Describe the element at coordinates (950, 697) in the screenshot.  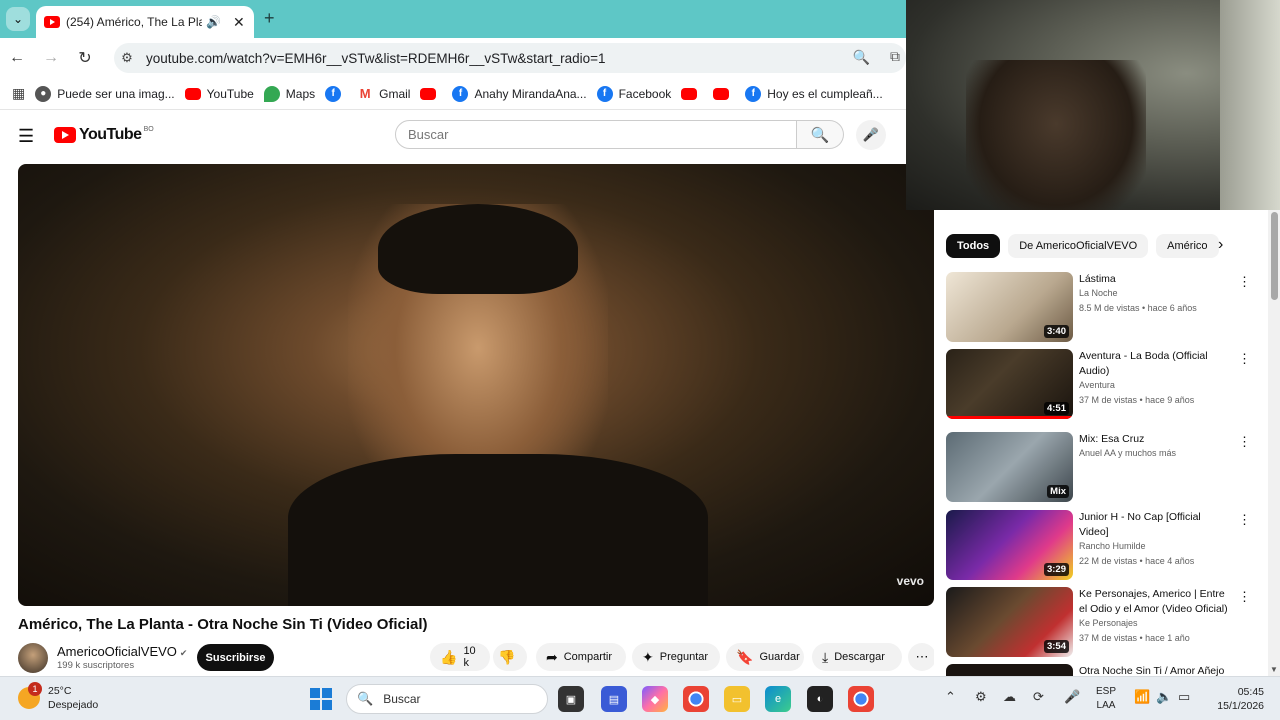
I see `show-hidden-icons-chevron-icon: ⌃` at that location.